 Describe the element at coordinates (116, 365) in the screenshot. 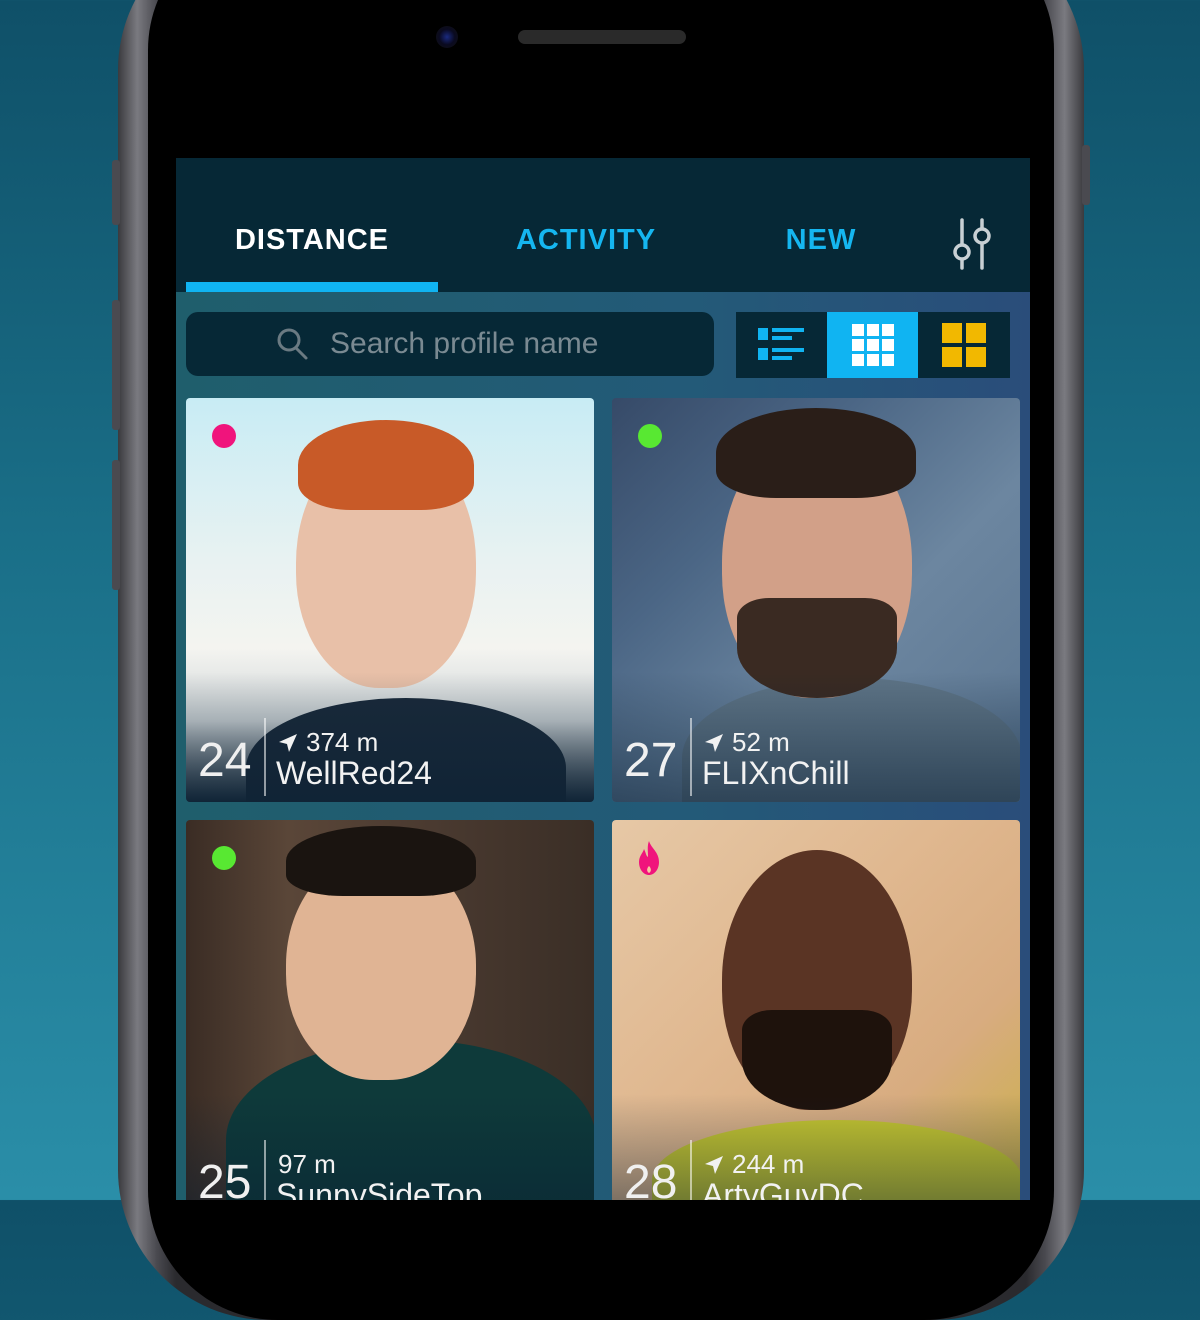

I see `volume-up-button` at that location.